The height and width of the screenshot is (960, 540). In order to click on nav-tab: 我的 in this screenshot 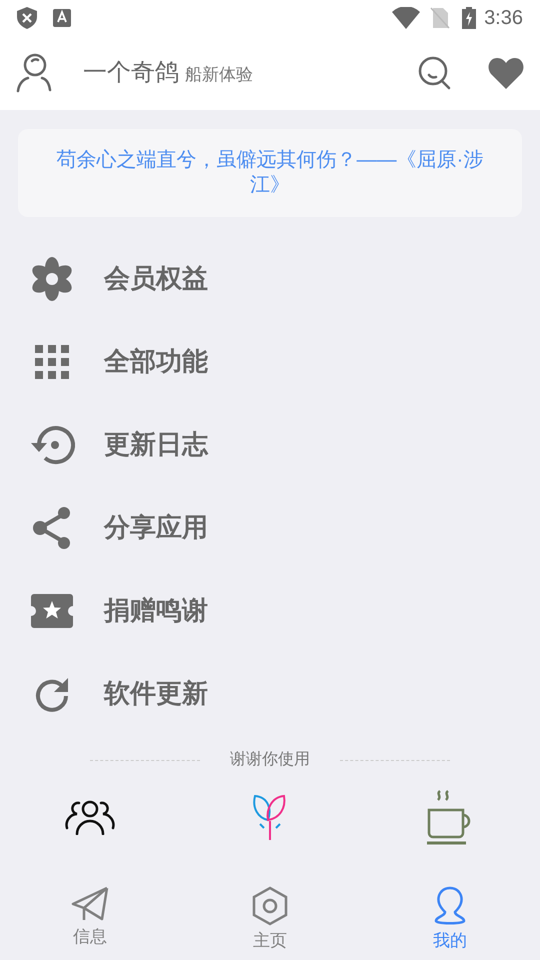, I will do `click(450, 920)`.